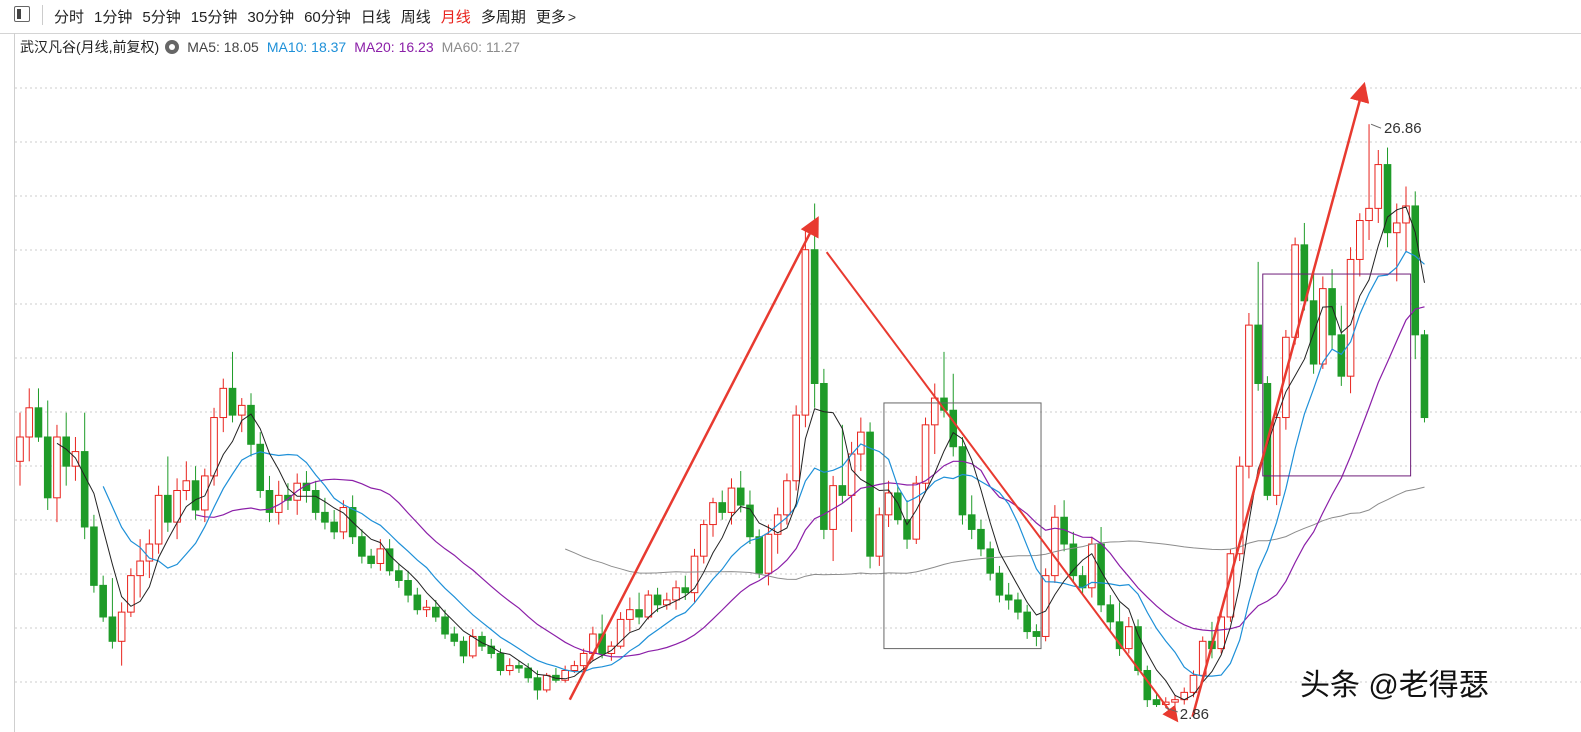  Describe the element at coordinates (1376, 126) in the screenshot. I see `high-pointer` at that location.